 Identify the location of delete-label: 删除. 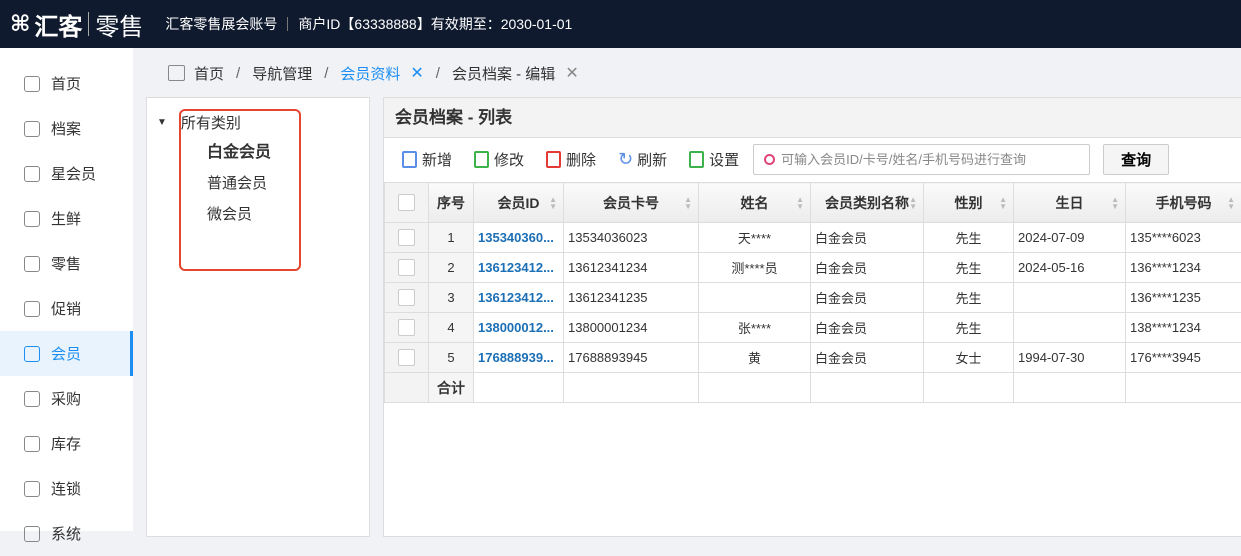
(581, 159).